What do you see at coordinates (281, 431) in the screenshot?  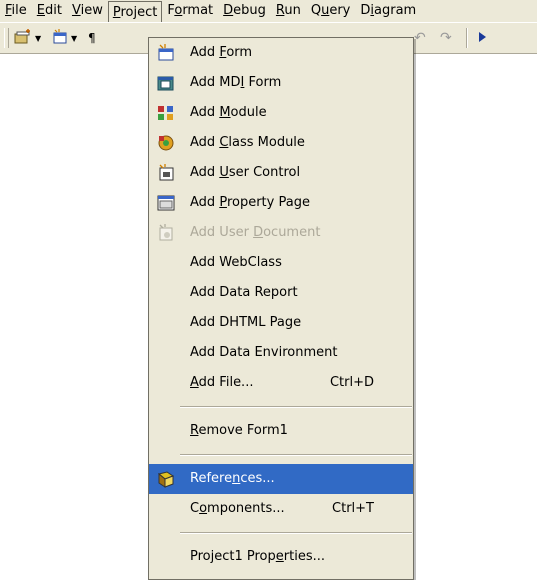 I see `menu-item-remove-form: Remove Form1` at bounding box center [281, 431].